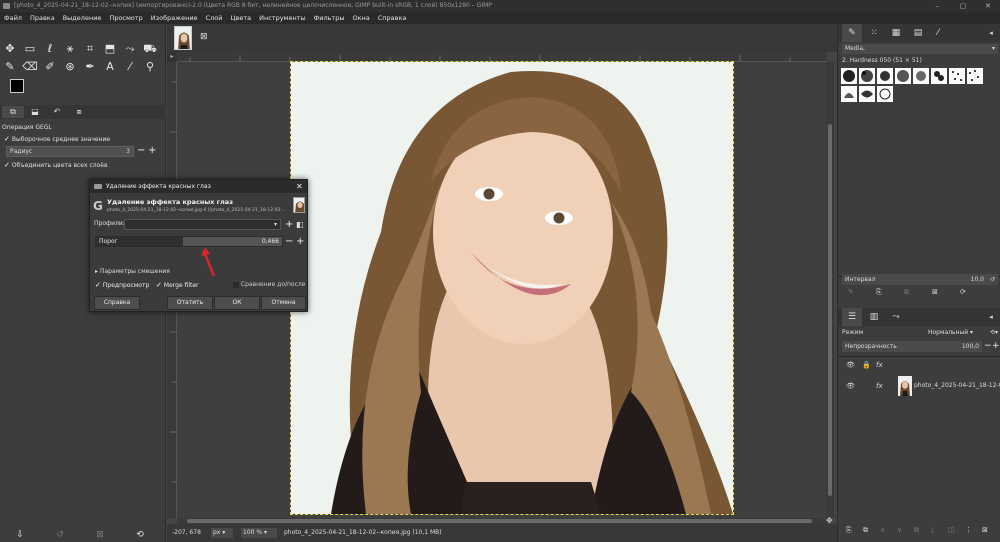 This screenshot has width=1000, height=542. I want to click on radius-decrease-button: −, so click(141, 151).